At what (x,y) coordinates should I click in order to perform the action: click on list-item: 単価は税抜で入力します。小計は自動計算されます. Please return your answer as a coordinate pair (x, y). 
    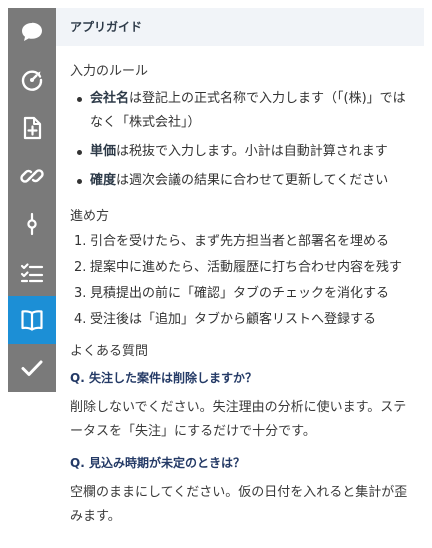
    Looking at the image, I should click on (240, 152).